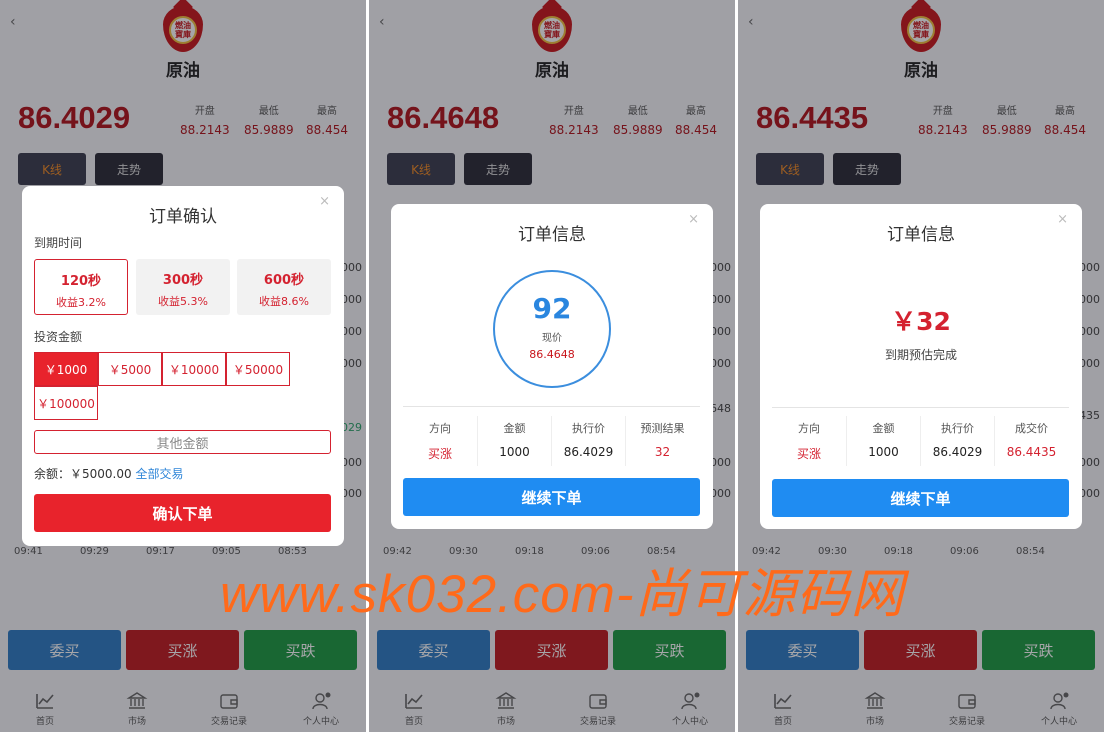 The height and width of the screenshot is (732, 1105). What do you see at coordinates (159, 474) in the screenshot?
I see `all-trade-link: 全部交易` at bounding box center [159, 474].